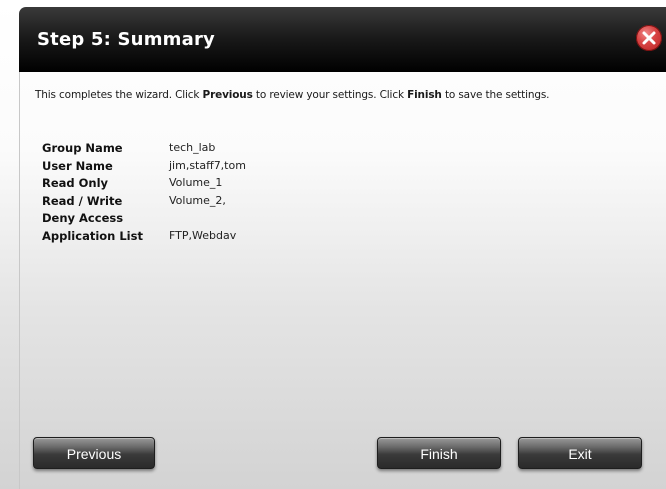 This screenshot has width=666, height=489. What do you see at coordinates (126, 39) in the screenshot?
I see `dialog-title: Step 5: Summary` at bounding box center [126, 39].